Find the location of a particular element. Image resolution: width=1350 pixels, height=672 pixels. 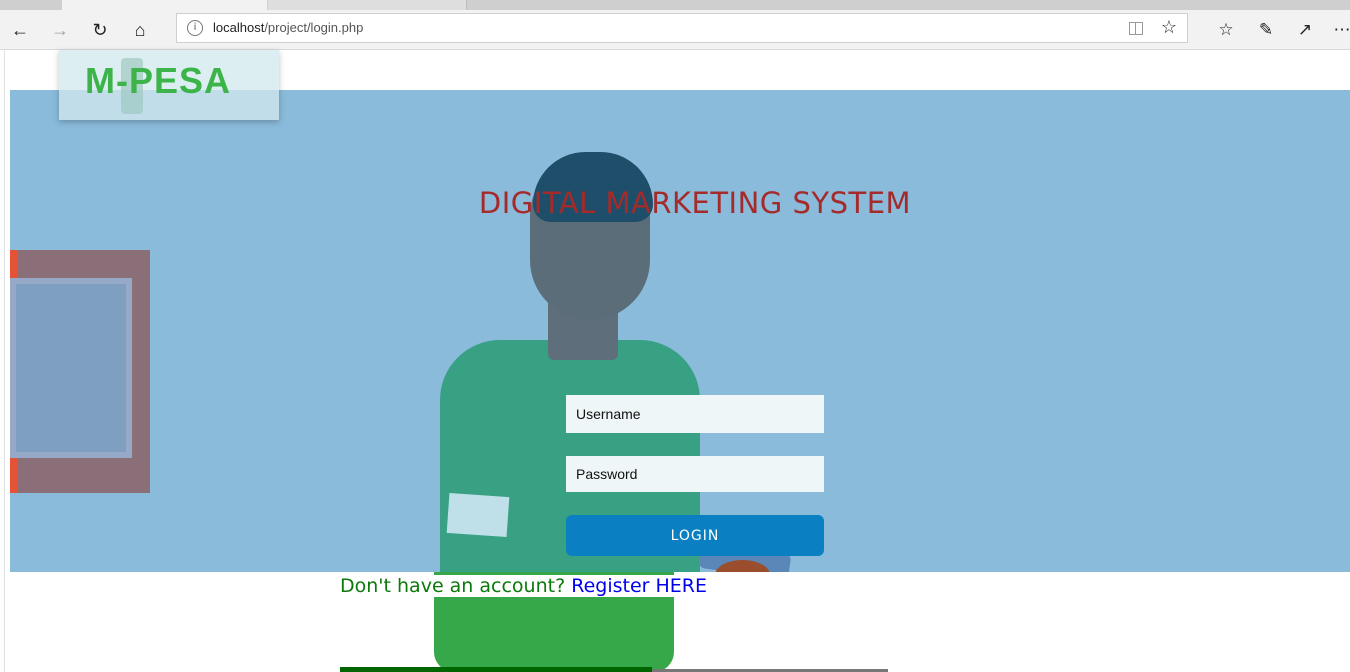

pen-icon: ✎ is located at coordinates (1266, 30).